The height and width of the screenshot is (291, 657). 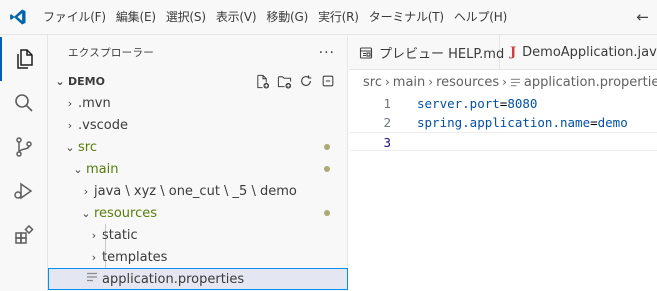 What do you see at coordinates (74, 17) in the screenshot?
I see `menu-file: ファイル(F)` at bounding box center [74, 17].